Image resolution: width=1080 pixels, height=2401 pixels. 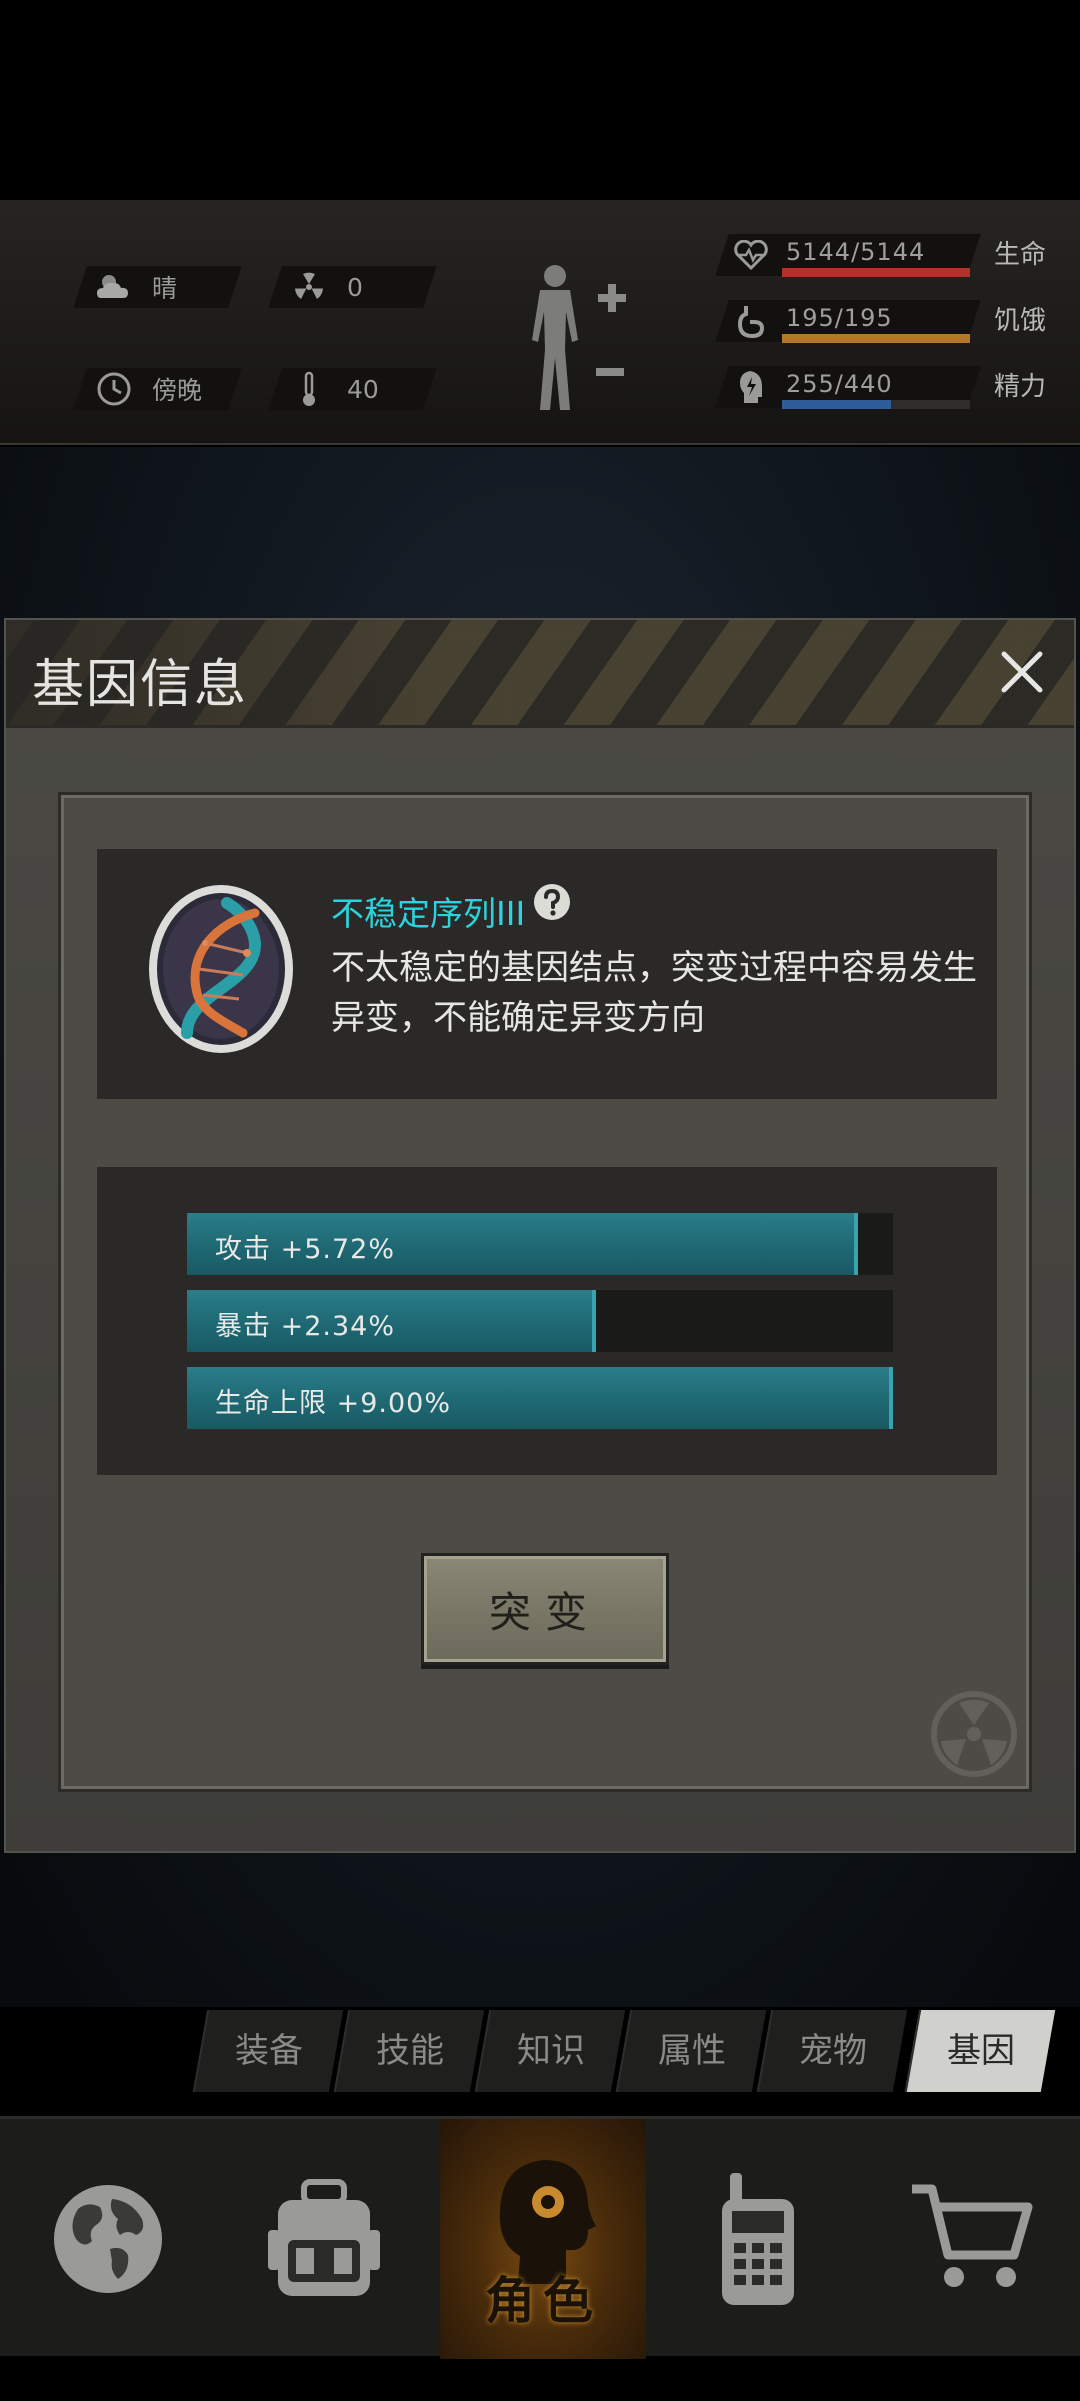 I want to click on stat-energy: 255/440 精力, so click(x=888, y=386).